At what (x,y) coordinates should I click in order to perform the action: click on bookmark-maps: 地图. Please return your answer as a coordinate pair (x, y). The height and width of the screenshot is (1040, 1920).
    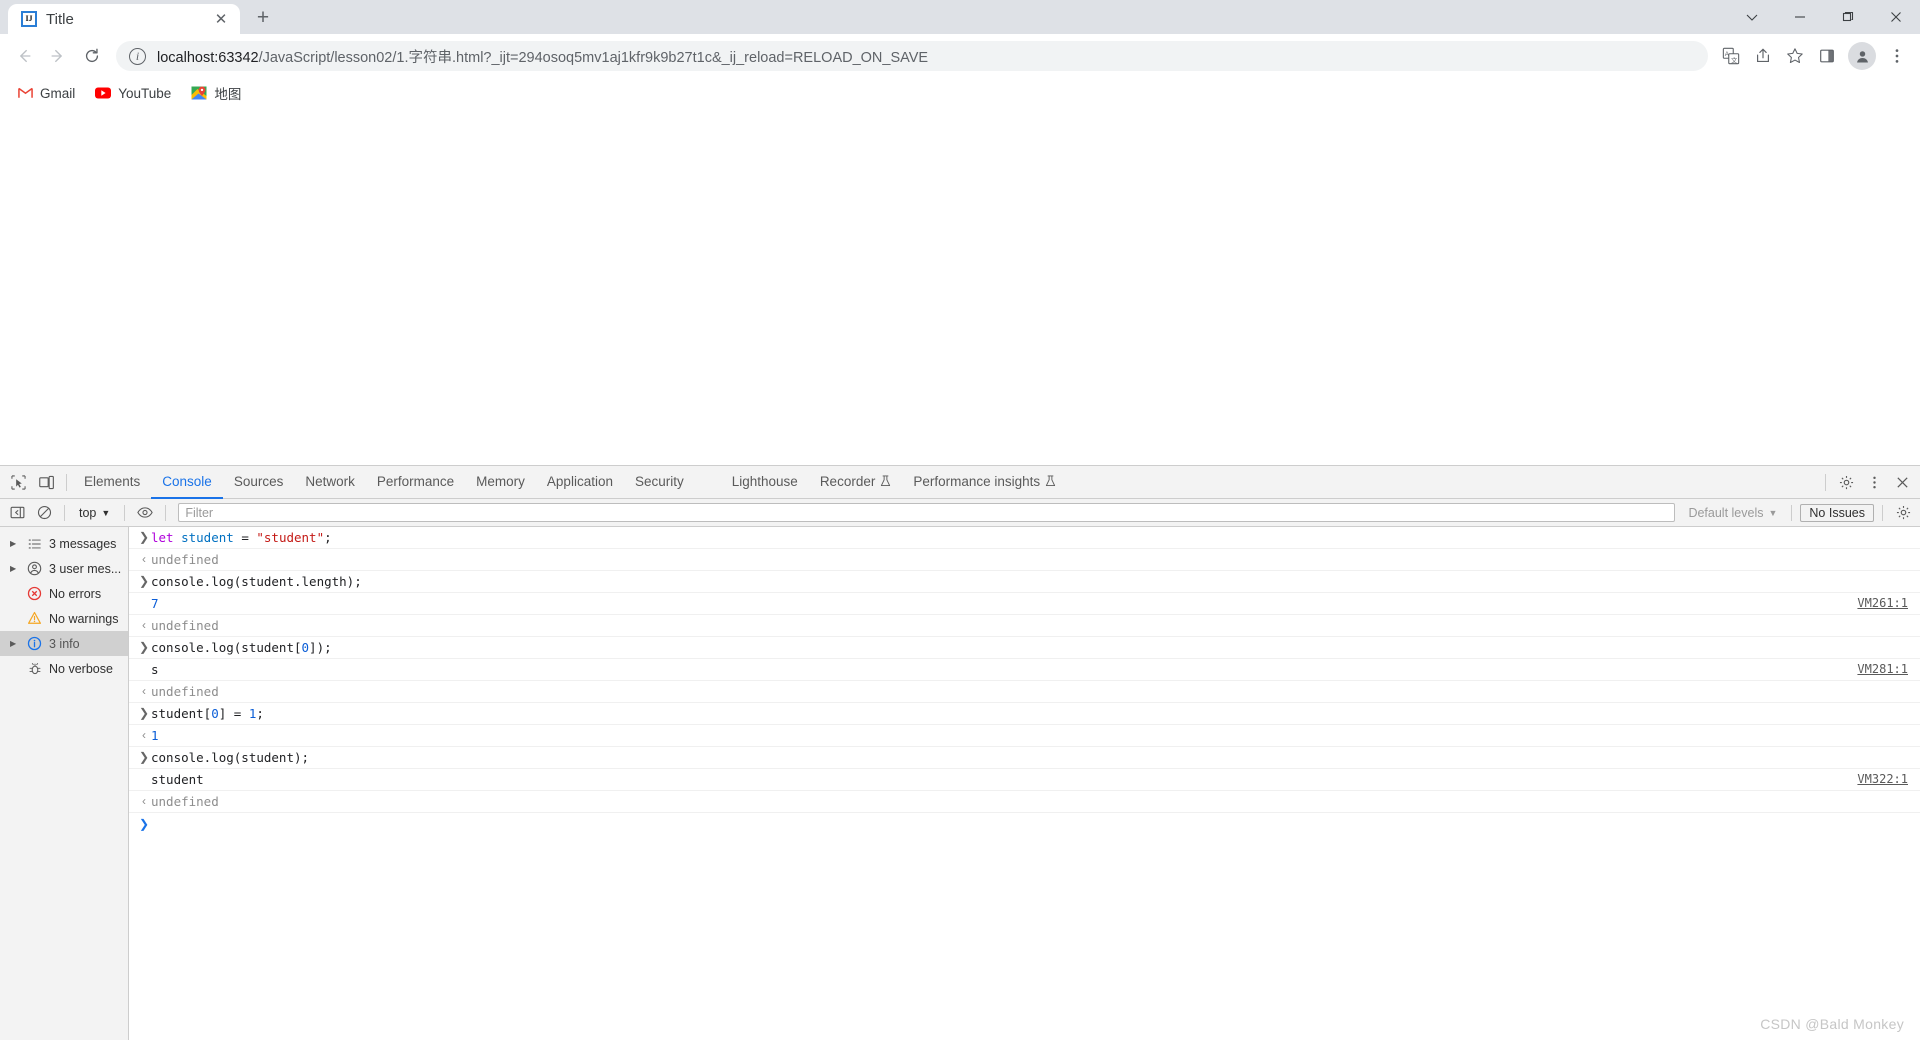
    Looking at the image, I should click on (216, 93).